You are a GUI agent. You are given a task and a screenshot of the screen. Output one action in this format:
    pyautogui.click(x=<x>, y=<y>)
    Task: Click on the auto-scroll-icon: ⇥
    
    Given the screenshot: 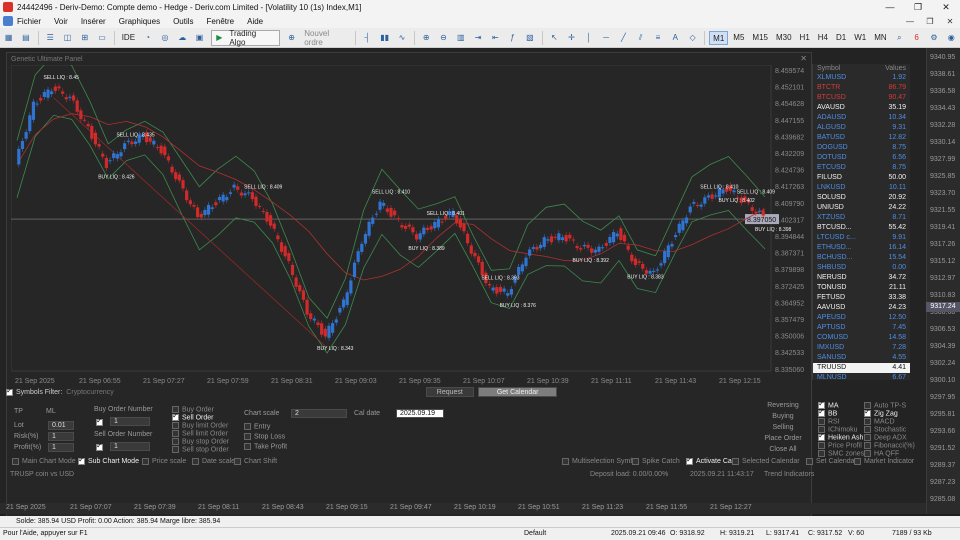 What is the action you would take?
    pyautogui.click(x=477, y=38)
    